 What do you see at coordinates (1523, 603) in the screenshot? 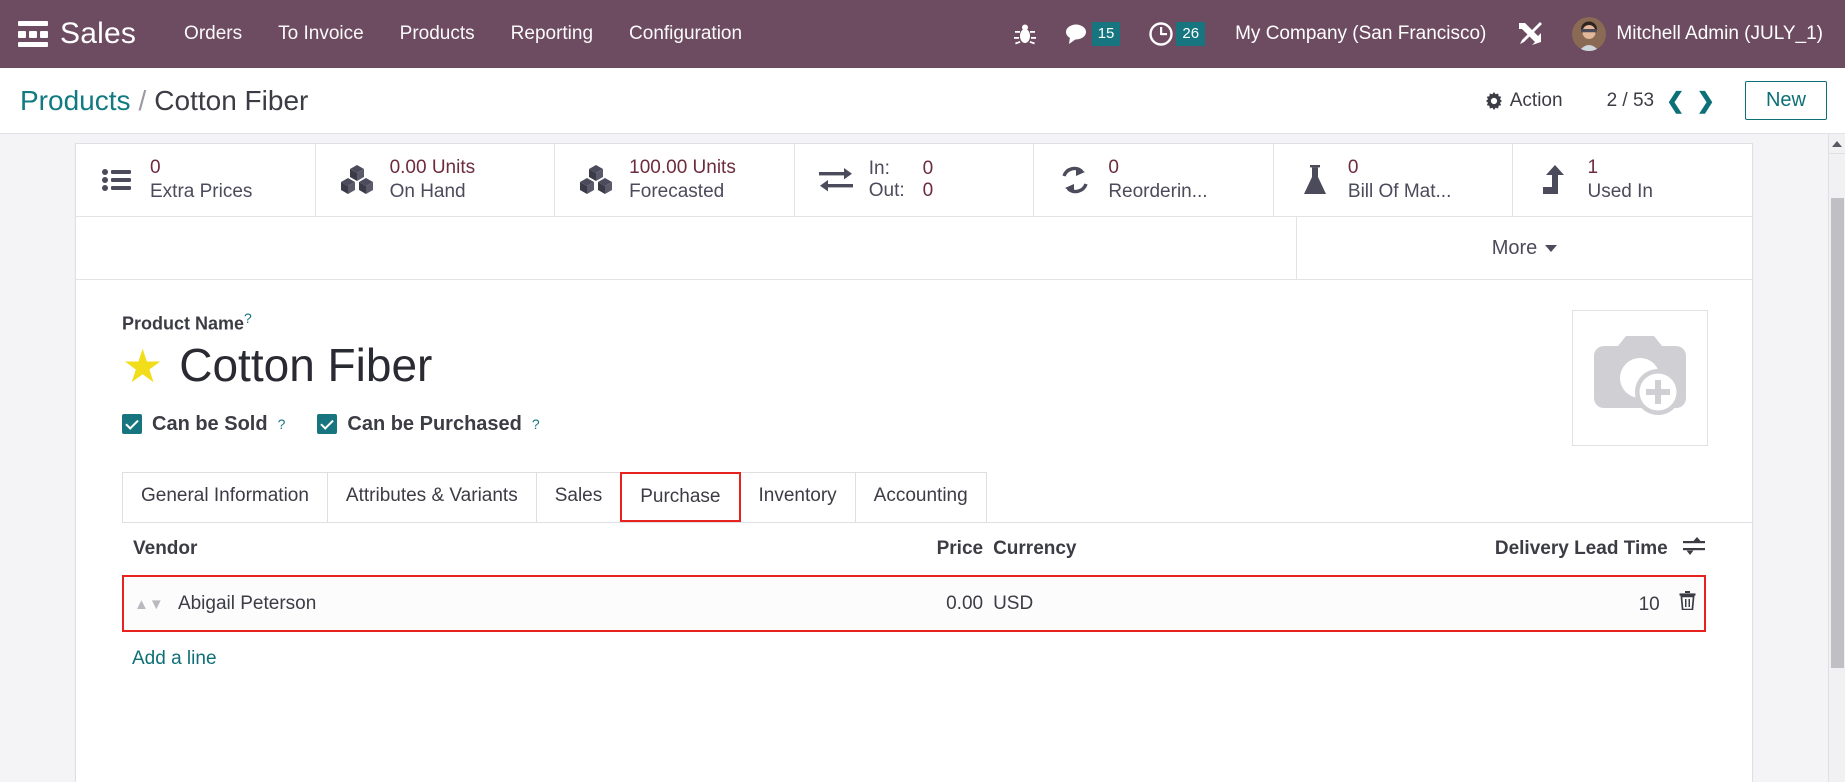
I see `cell-lead-time: 10` at bounding box center [1523, 603].